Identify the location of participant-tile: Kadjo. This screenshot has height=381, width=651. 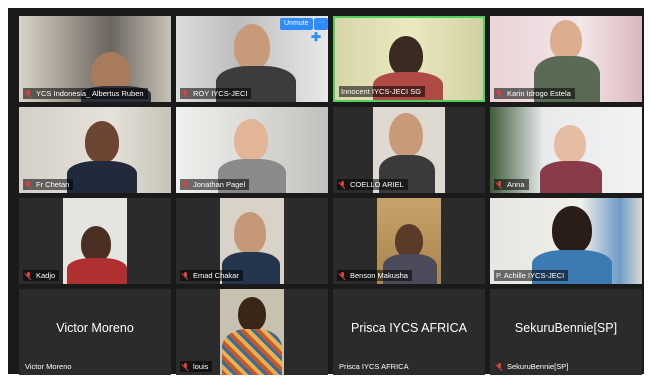
(95, 241).